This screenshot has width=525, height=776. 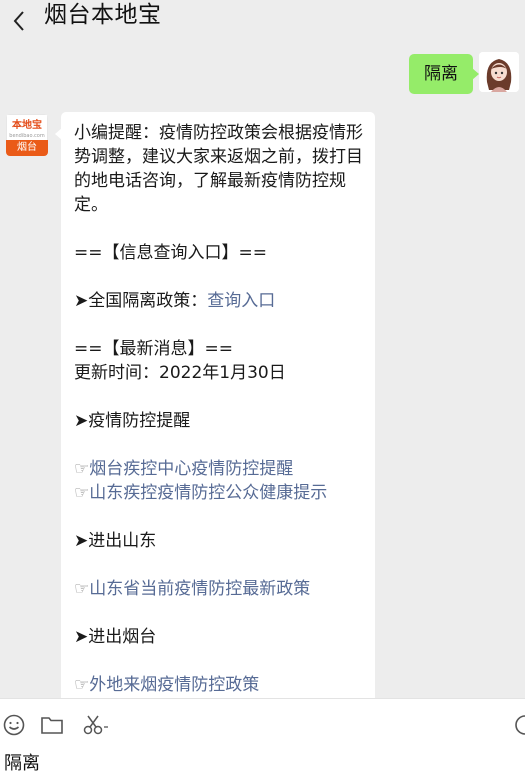 What do you see at coordinates (262, 26) in the screenshot?
I see `chat-header: 烟台本地宝` at bounding box center [262, 26].